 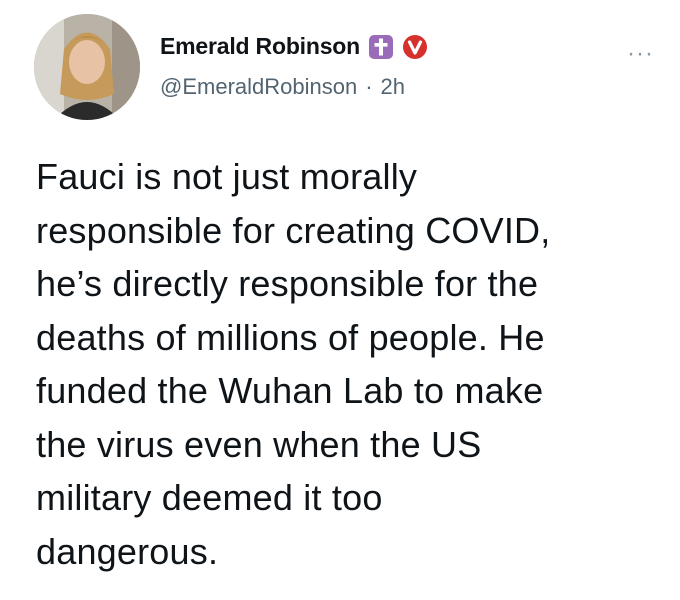 I want to click on more-options-icon: ···, so click(x=640, y=54).